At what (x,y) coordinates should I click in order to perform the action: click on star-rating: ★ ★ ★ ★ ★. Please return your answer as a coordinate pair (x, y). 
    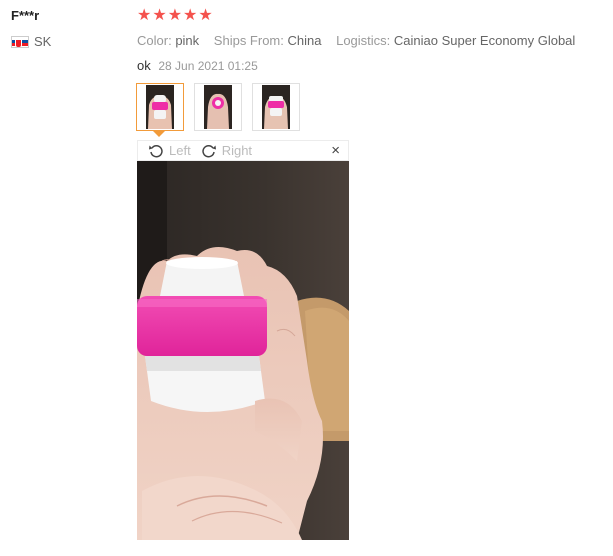
    Looking at the image, I should click on (175, 16).